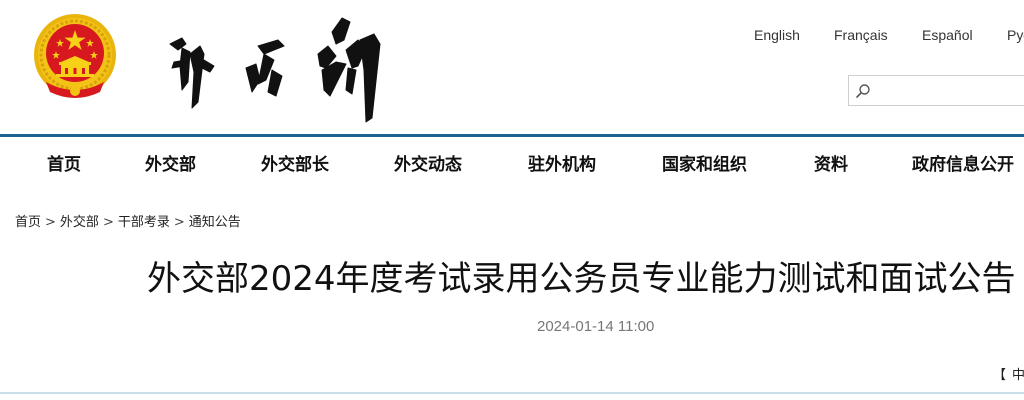 Image resolution: width=1024 pixels, height=400 pixels. Describe the element at coordinates (777, 35) in the screenshot. I see `language-link-english: English` at that location.